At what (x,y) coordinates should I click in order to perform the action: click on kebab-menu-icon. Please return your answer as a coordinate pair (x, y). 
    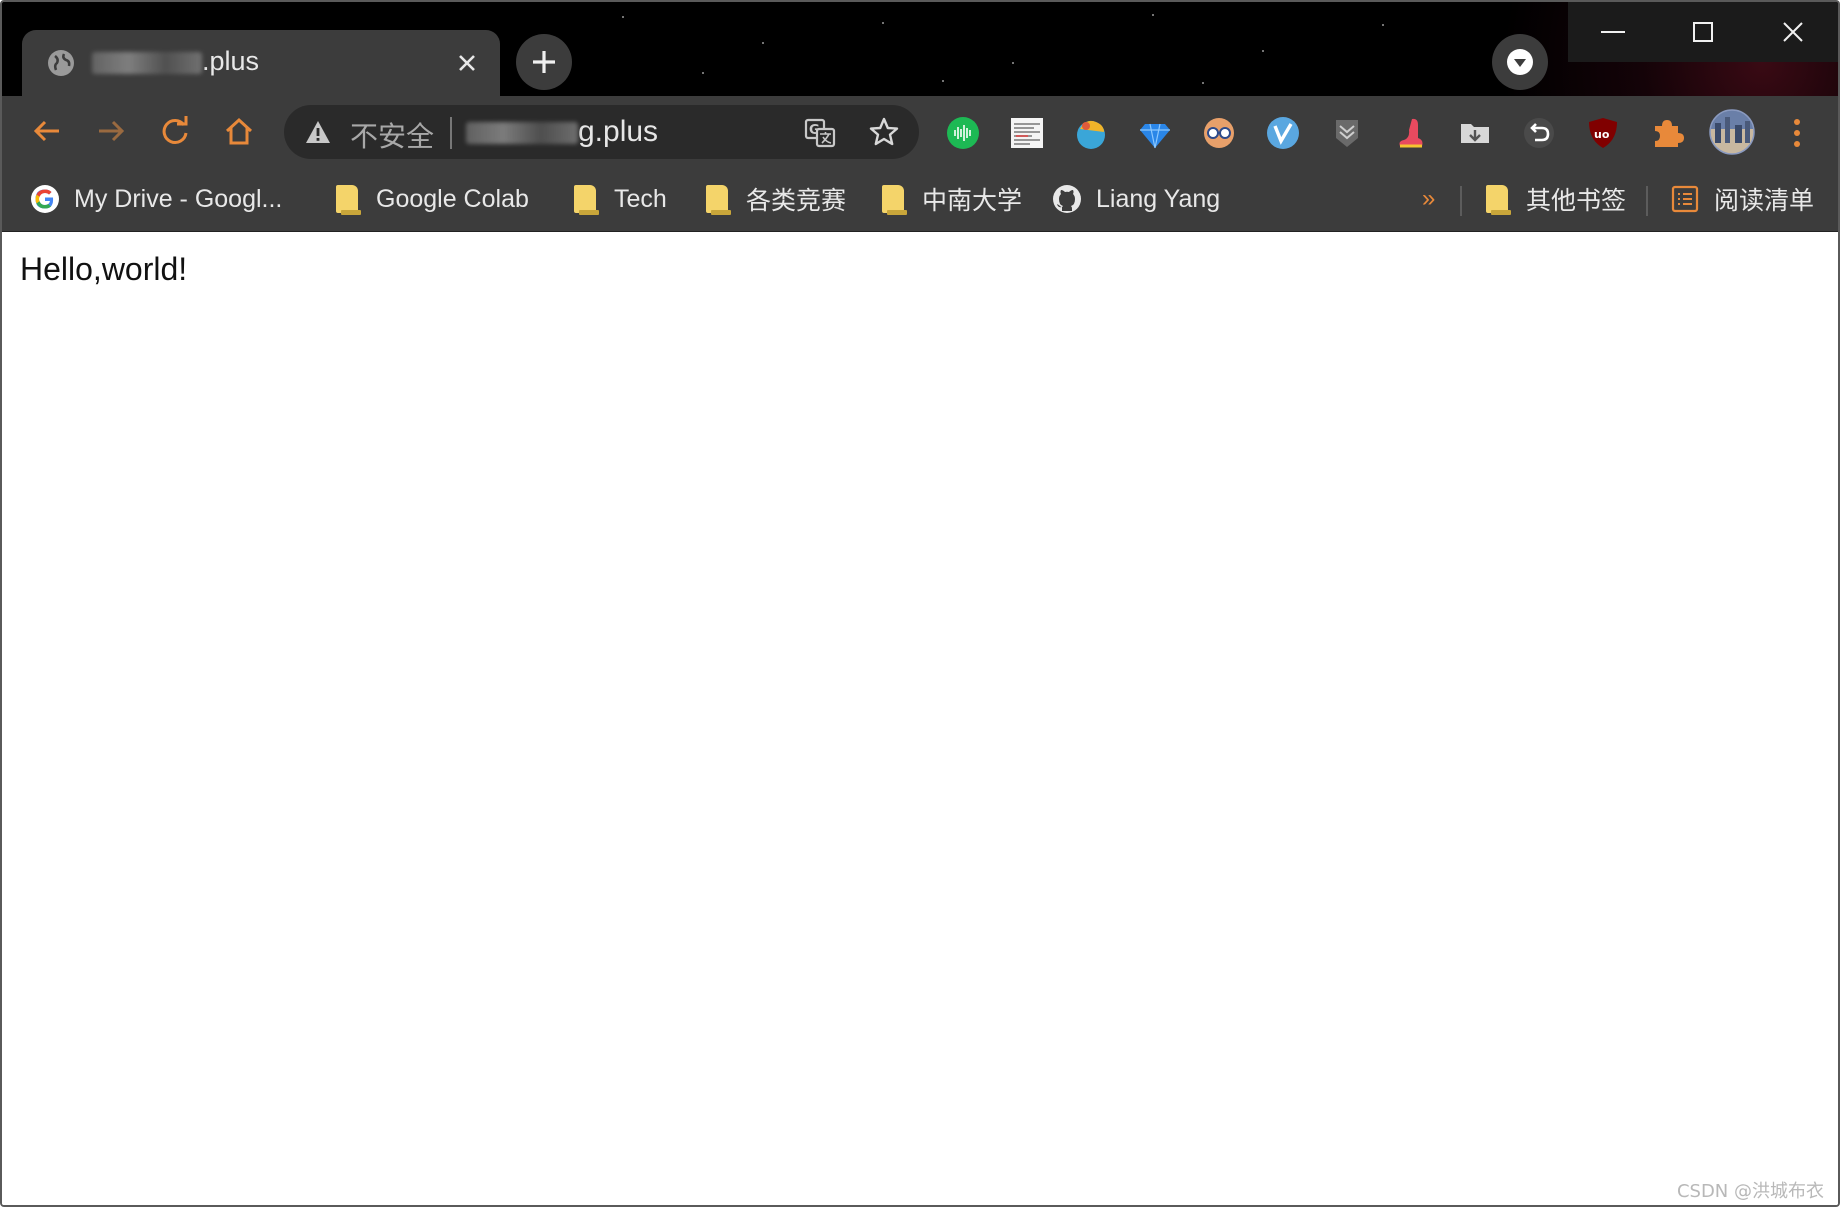
    Looking at the image, I should click on (1797, 133).